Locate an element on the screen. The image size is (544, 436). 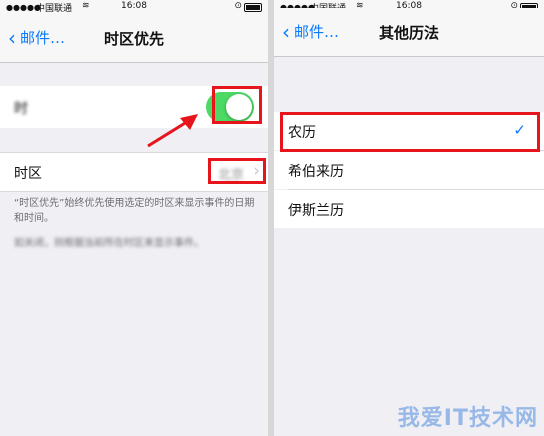
red-arrow-icon is located at coordinates (172, 131).